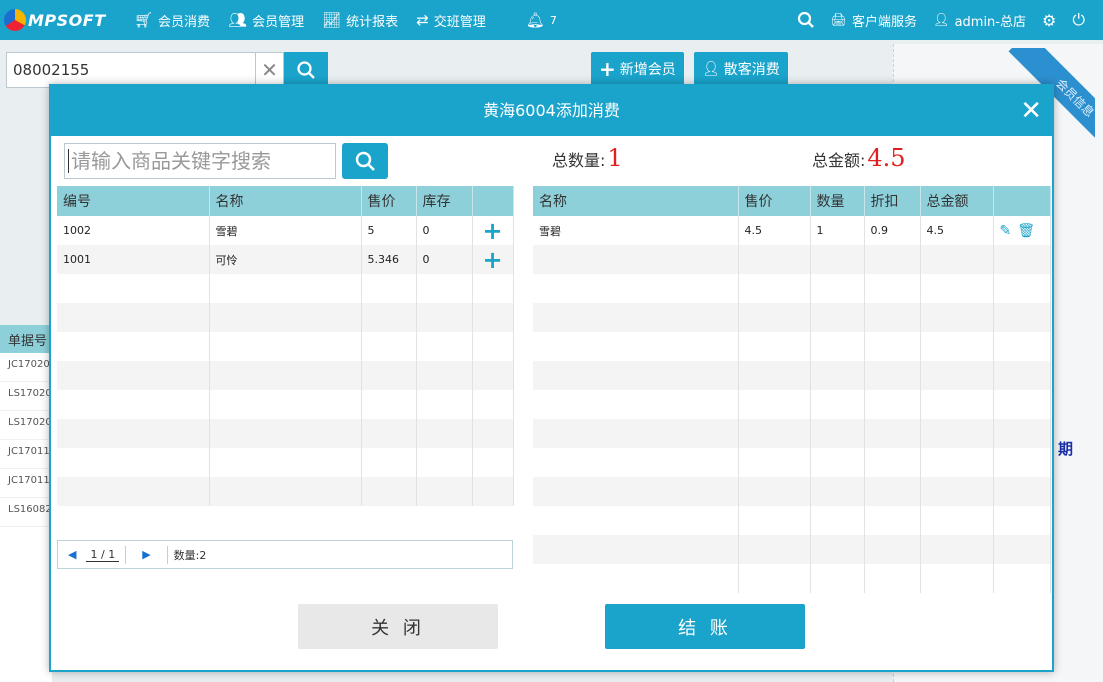  Describe the element at coordinates (1006, 231) in the screenshot. I see `edit-icon: ✎` at that location.